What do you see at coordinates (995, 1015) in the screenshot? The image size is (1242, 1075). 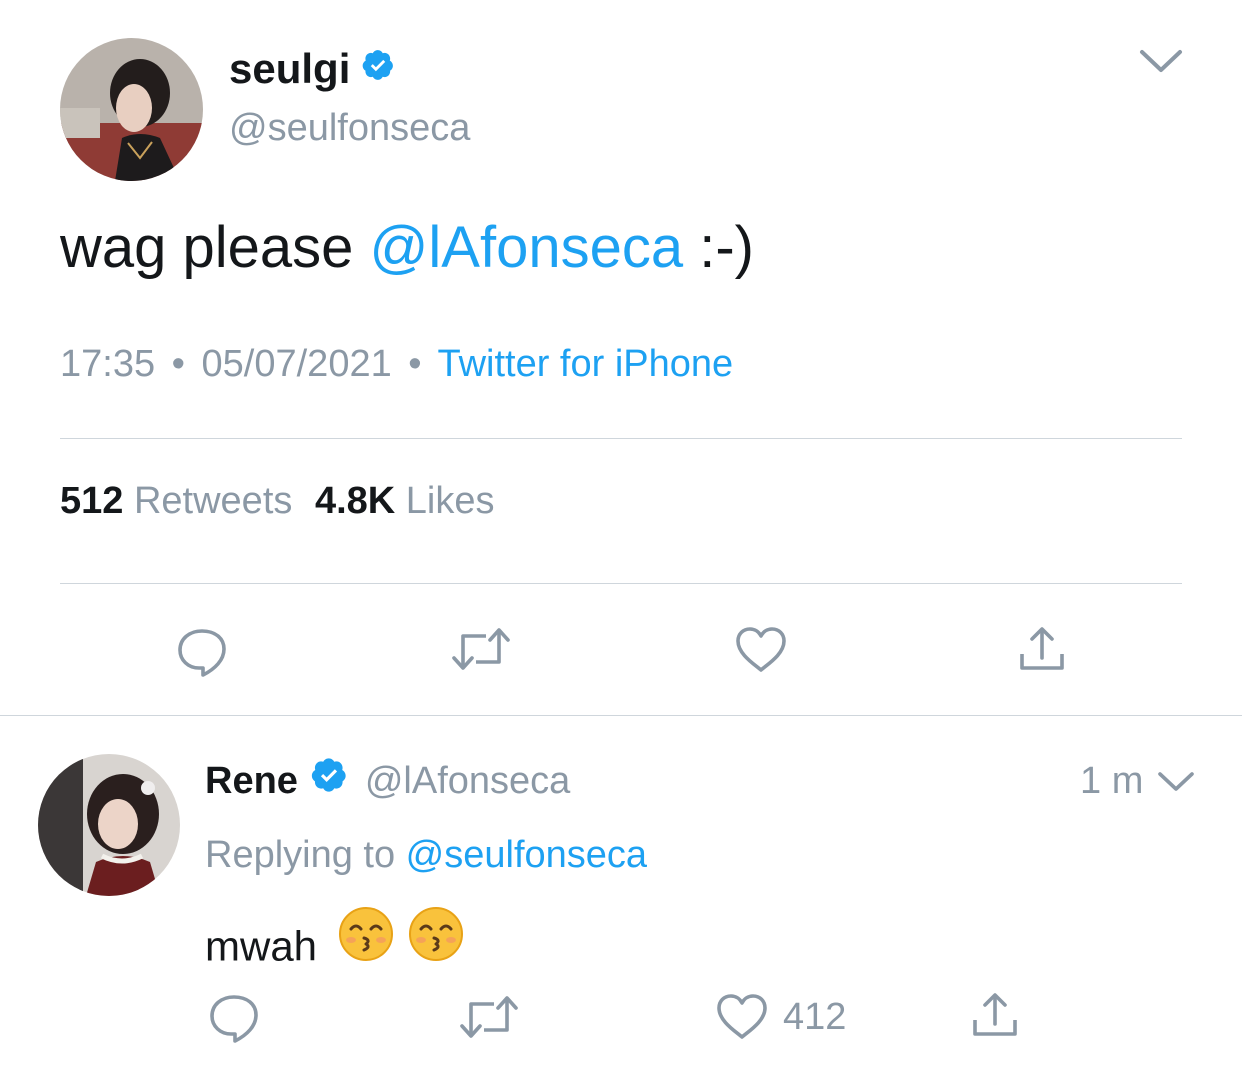 I see `reply-share-icon` at bounding box center [995, 1015].